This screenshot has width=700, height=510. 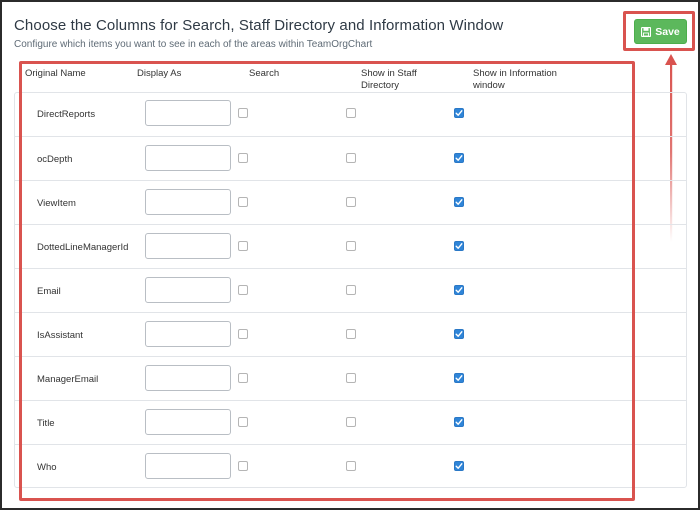 What do you see at coordinates (646, 31) in the screenshot?
I see `floppy-disk-icon` at bounding box center [646, 31].